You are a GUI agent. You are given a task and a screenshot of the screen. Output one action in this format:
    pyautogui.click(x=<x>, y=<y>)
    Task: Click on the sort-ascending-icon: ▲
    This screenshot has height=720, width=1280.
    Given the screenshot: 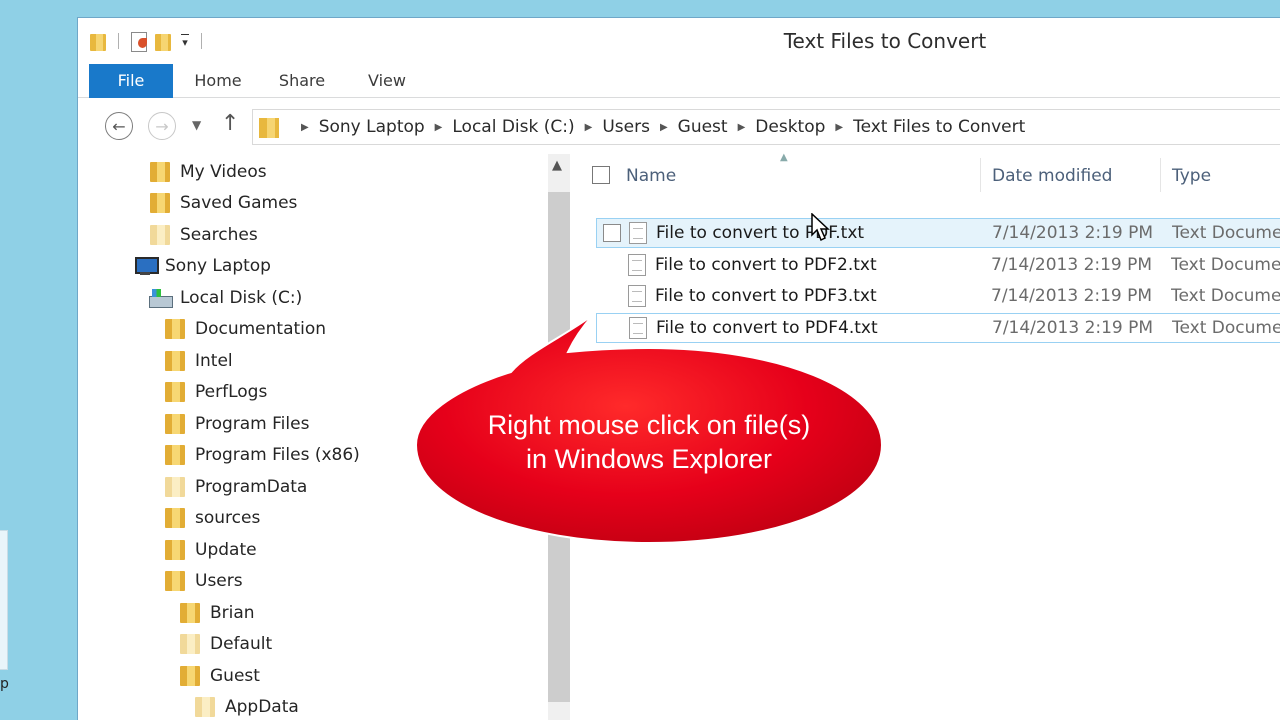 What is the action you would take?
    pyautogui.click(x=784, y=157)
    